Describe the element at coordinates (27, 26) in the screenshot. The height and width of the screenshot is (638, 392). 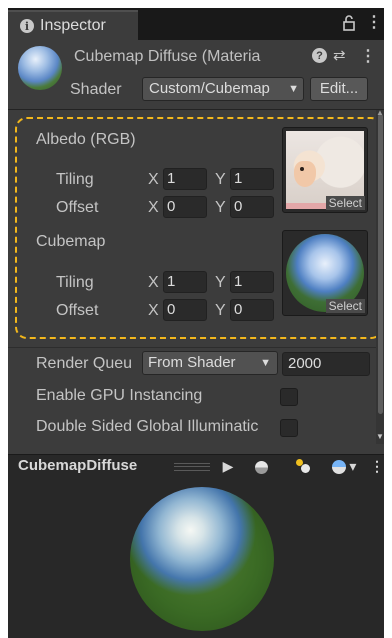
I see `info-icon: i` at that location.